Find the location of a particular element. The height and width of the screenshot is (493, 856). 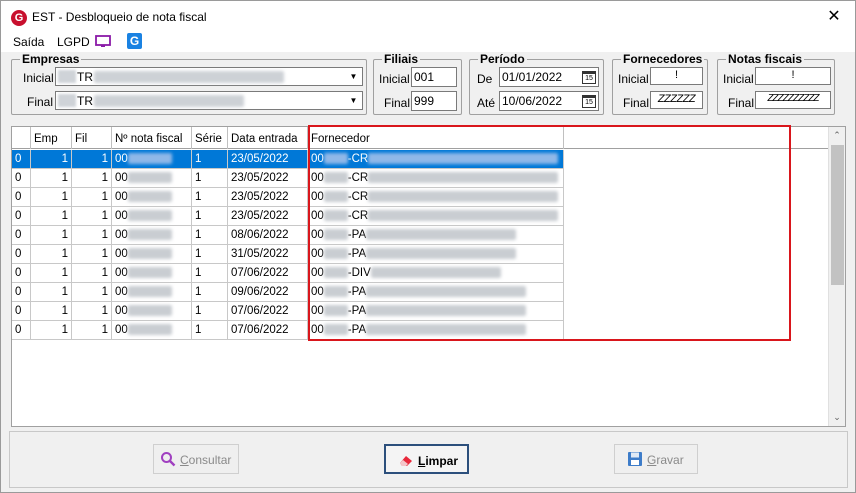

consultar-button: Consultar is located at coordinates (196, 459).